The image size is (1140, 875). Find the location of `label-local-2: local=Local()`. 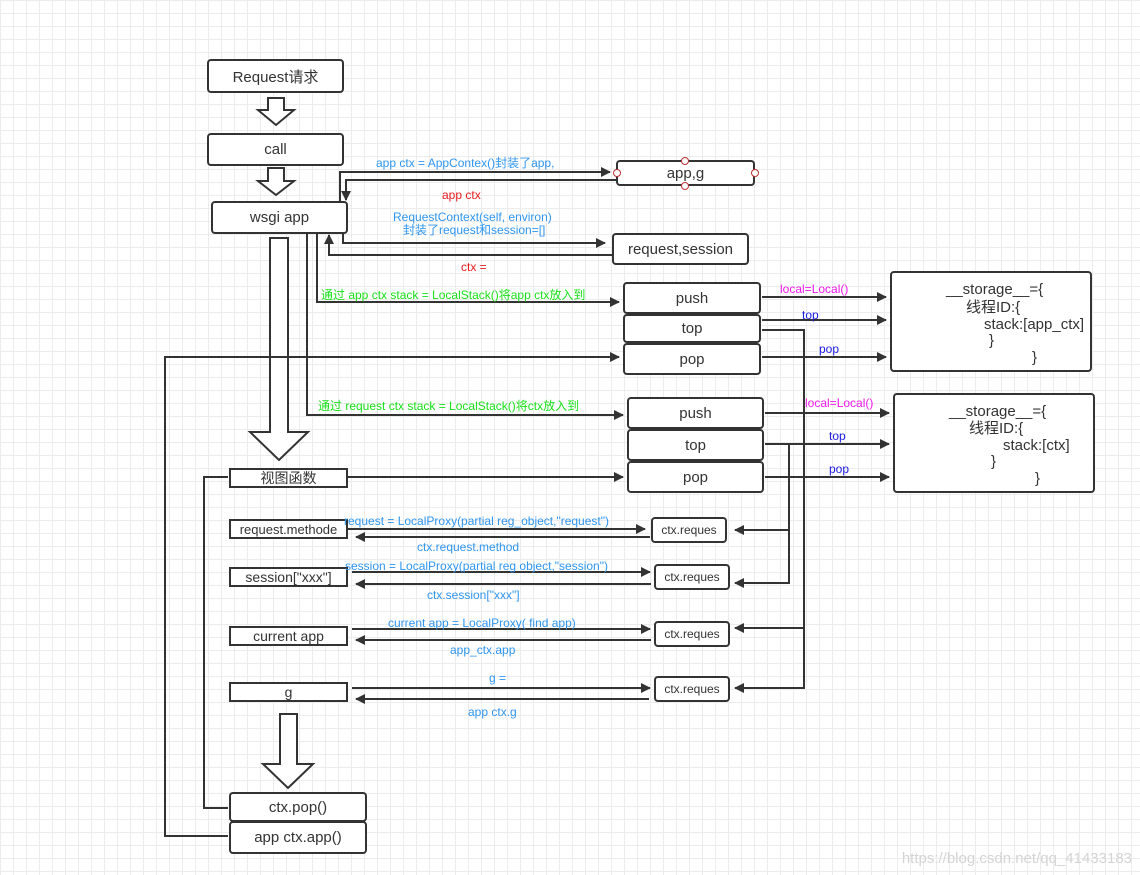

label-local-2: local=Local() is located at coordinates (839, 403).